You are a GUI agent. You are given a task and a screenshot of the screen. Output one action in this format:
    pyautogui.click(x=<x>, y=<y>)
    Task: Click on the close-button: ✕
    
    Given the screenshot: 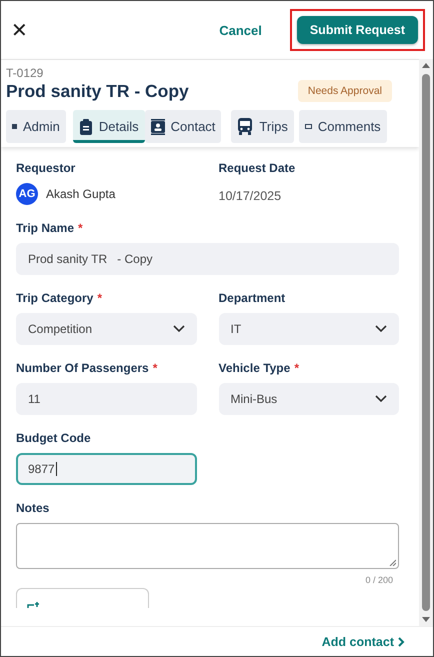 What is the action you would take?
    pyautogui.click(x=19, y=30)
    